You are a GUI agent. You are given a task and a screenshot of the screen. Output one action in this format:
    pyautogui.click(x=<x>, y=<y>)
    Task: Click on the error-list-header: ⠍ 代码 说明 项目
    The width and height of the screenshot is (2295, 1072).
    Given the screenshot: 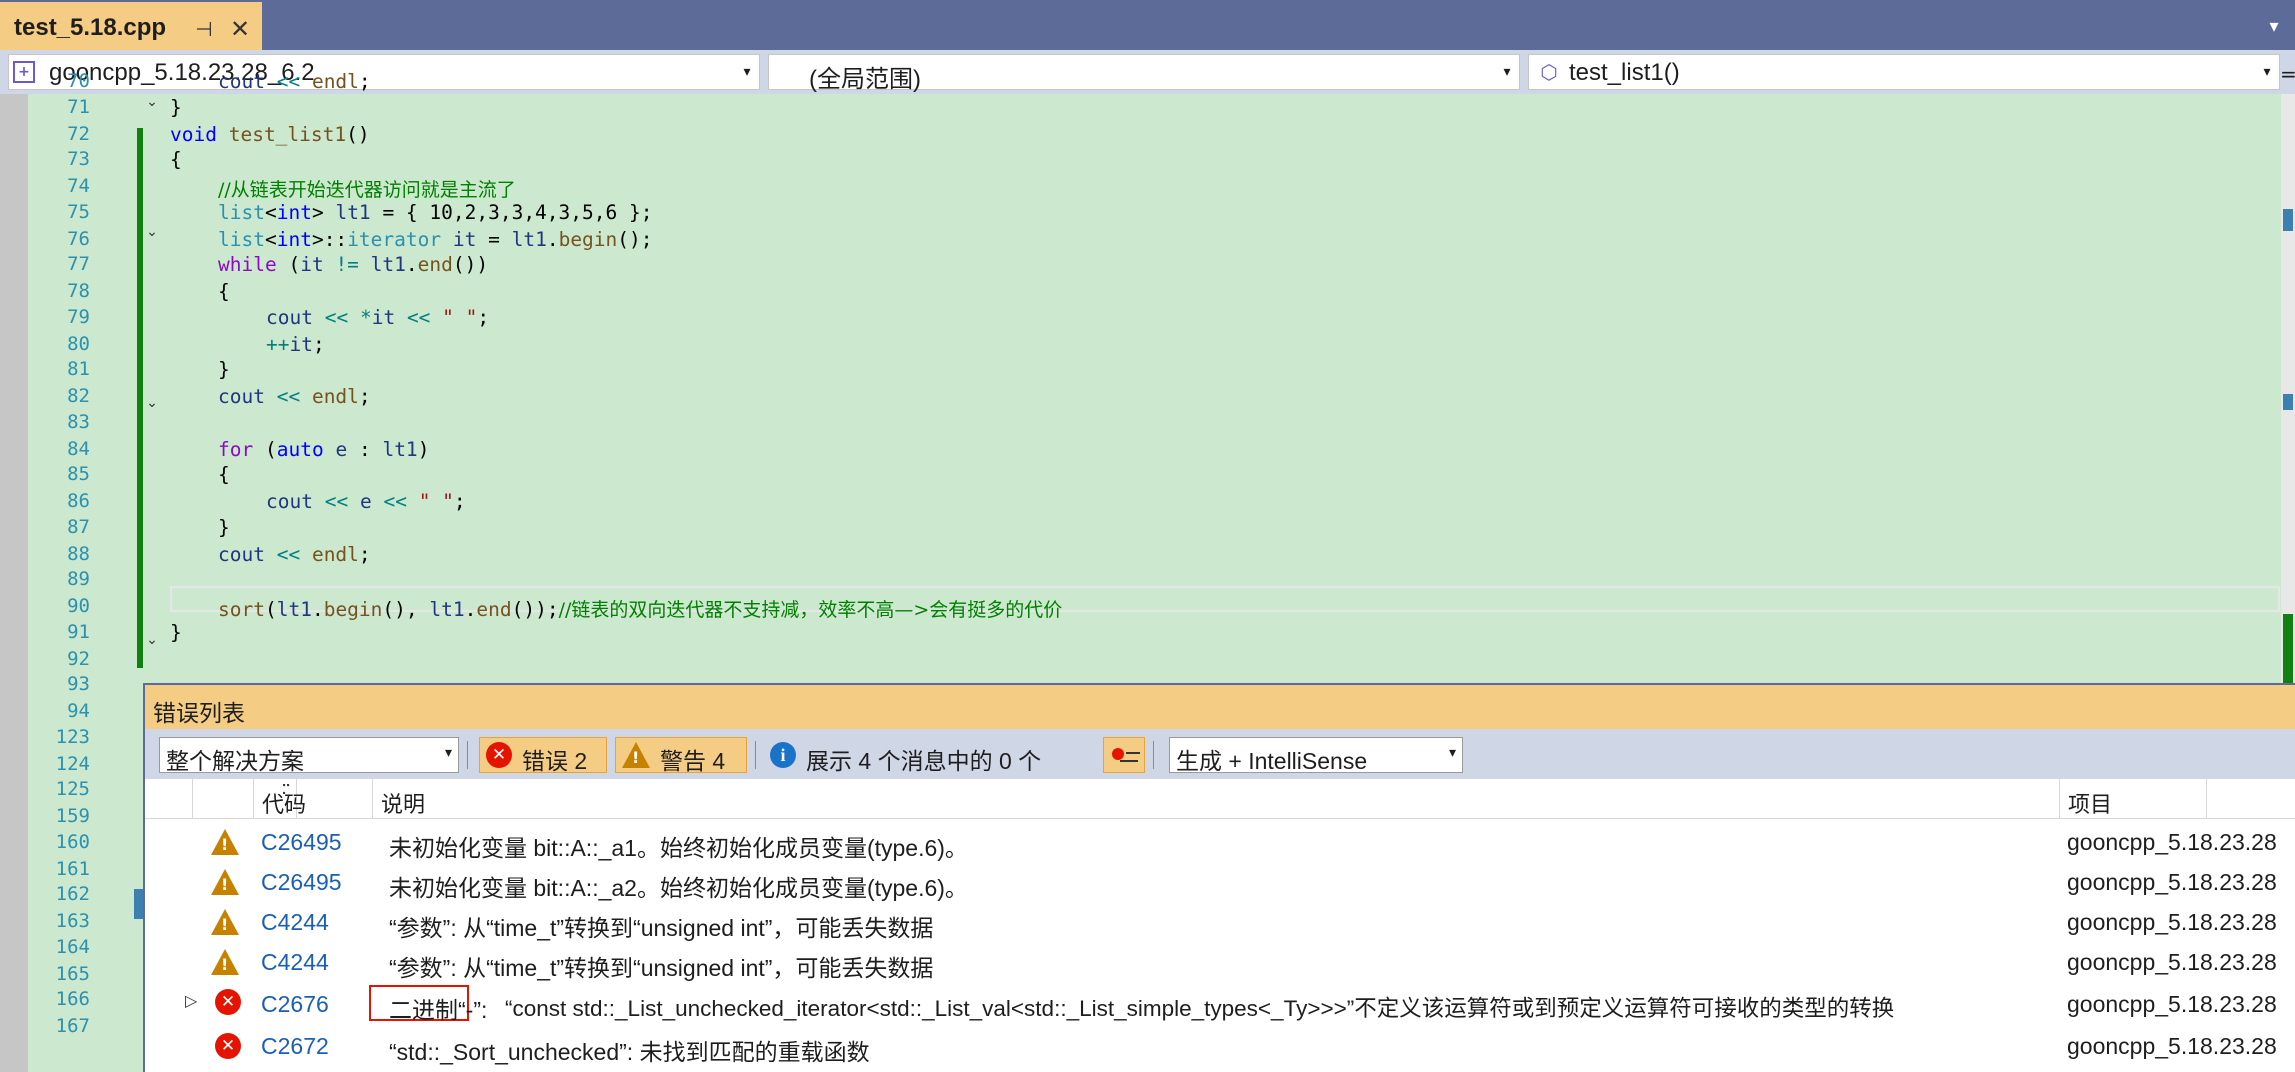 What is the action you would take?
    pyautogui.click(x=1220, y=799)
    